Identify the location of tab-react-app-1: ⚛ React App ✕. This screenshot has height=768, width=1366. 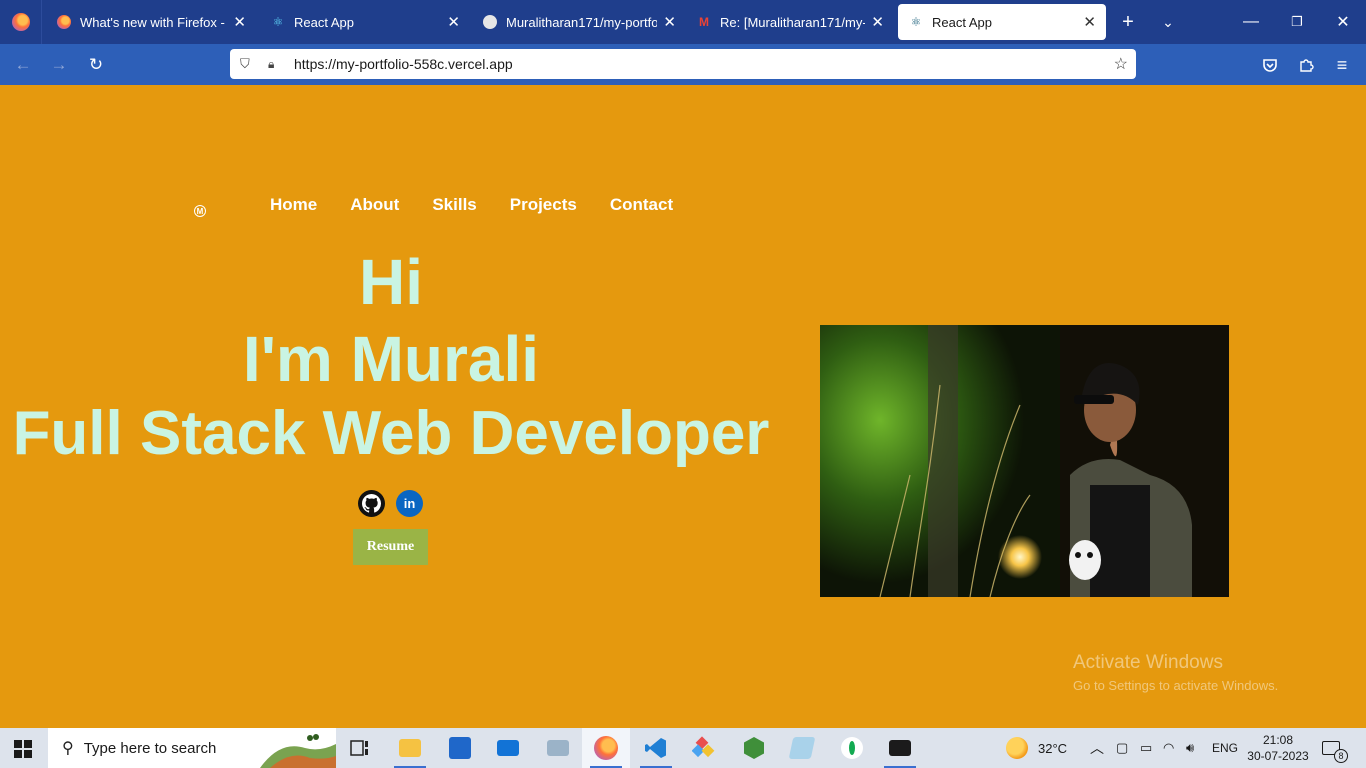
(365, 22).